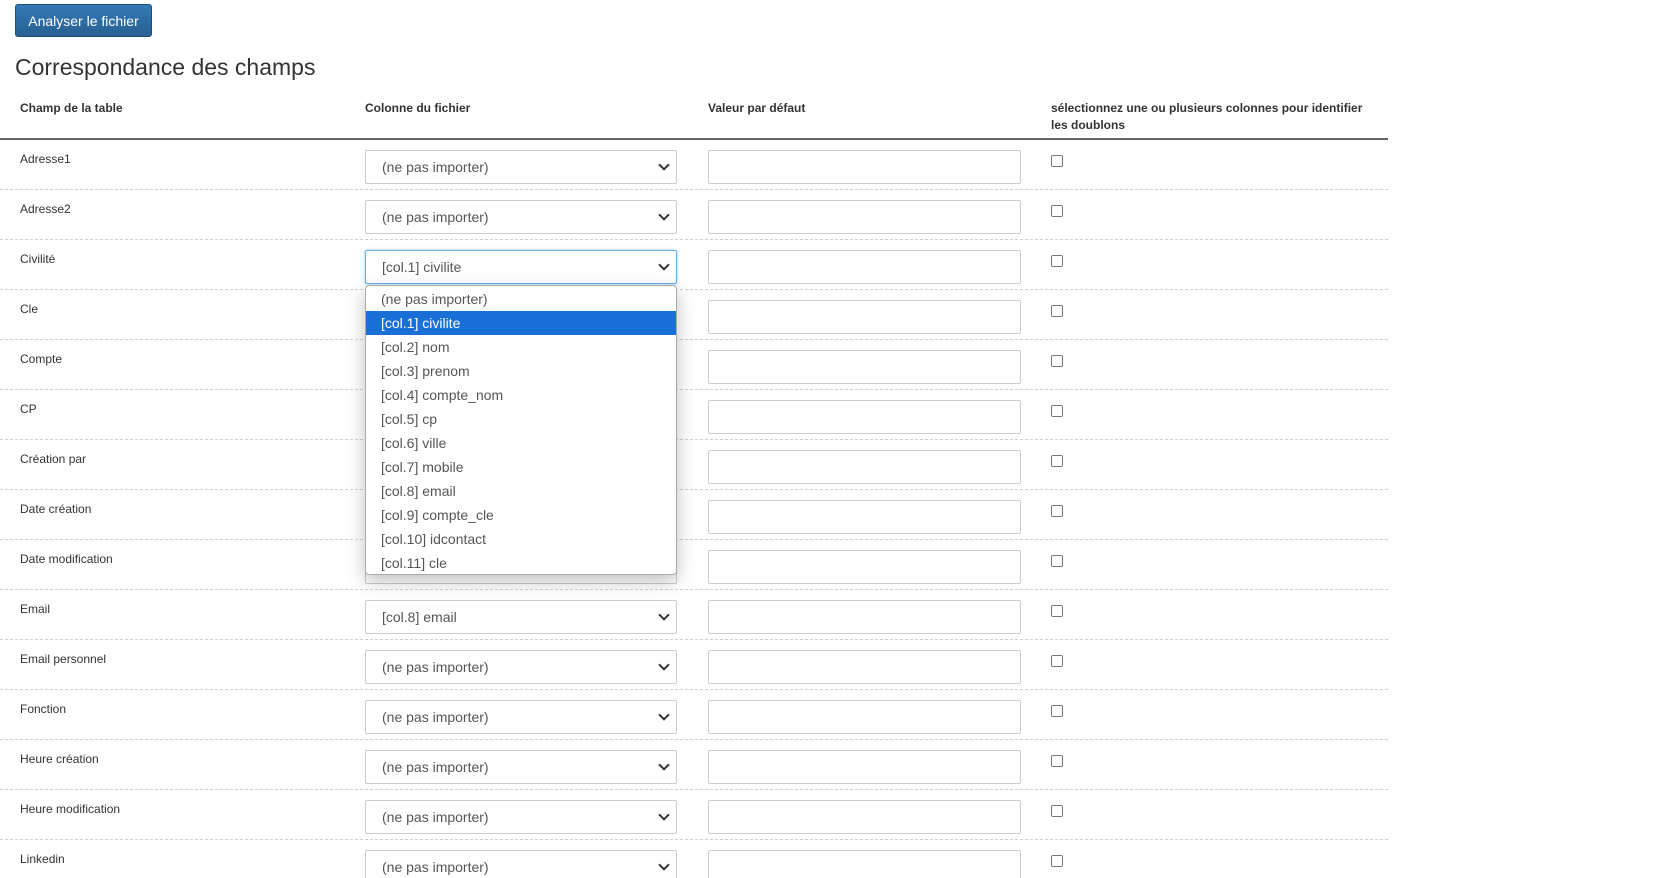  I want to click on table-row: Email [col.8] email, so click(694, 615).